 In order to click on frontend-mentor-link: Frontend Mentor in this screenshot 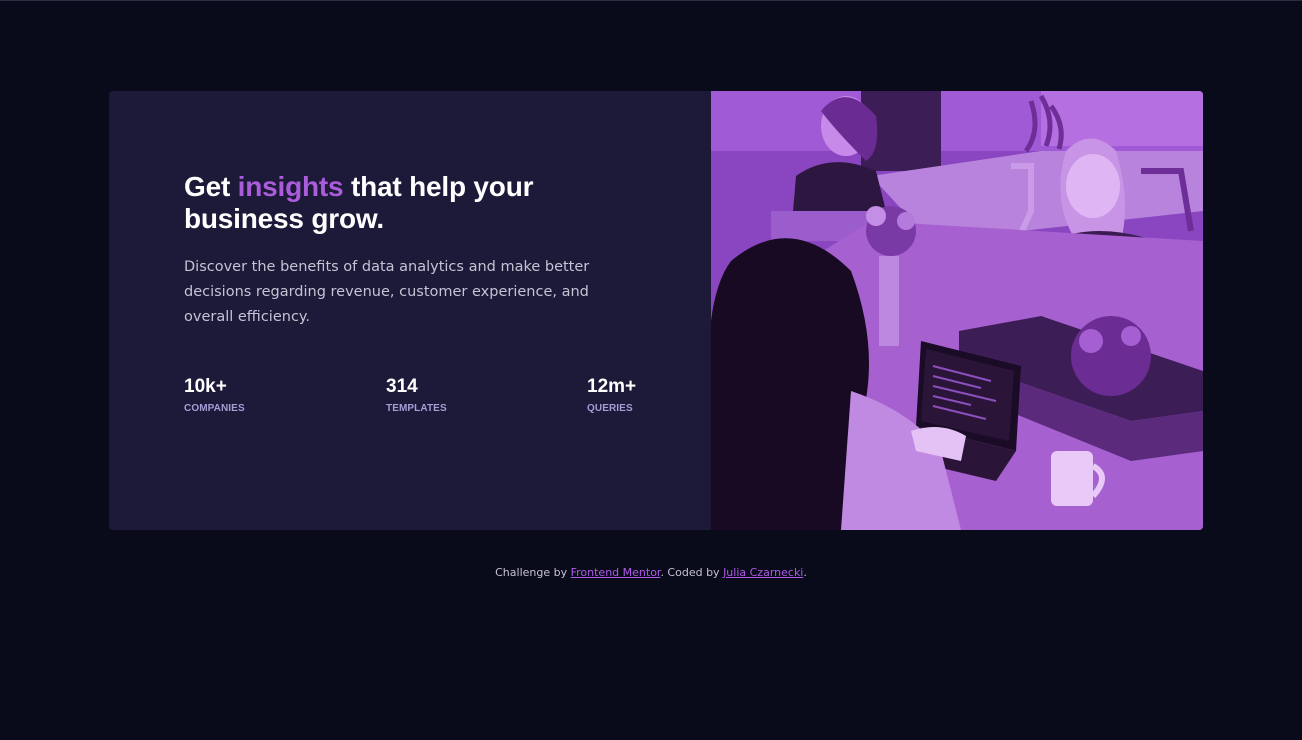, I will do `click(616, 572)`.